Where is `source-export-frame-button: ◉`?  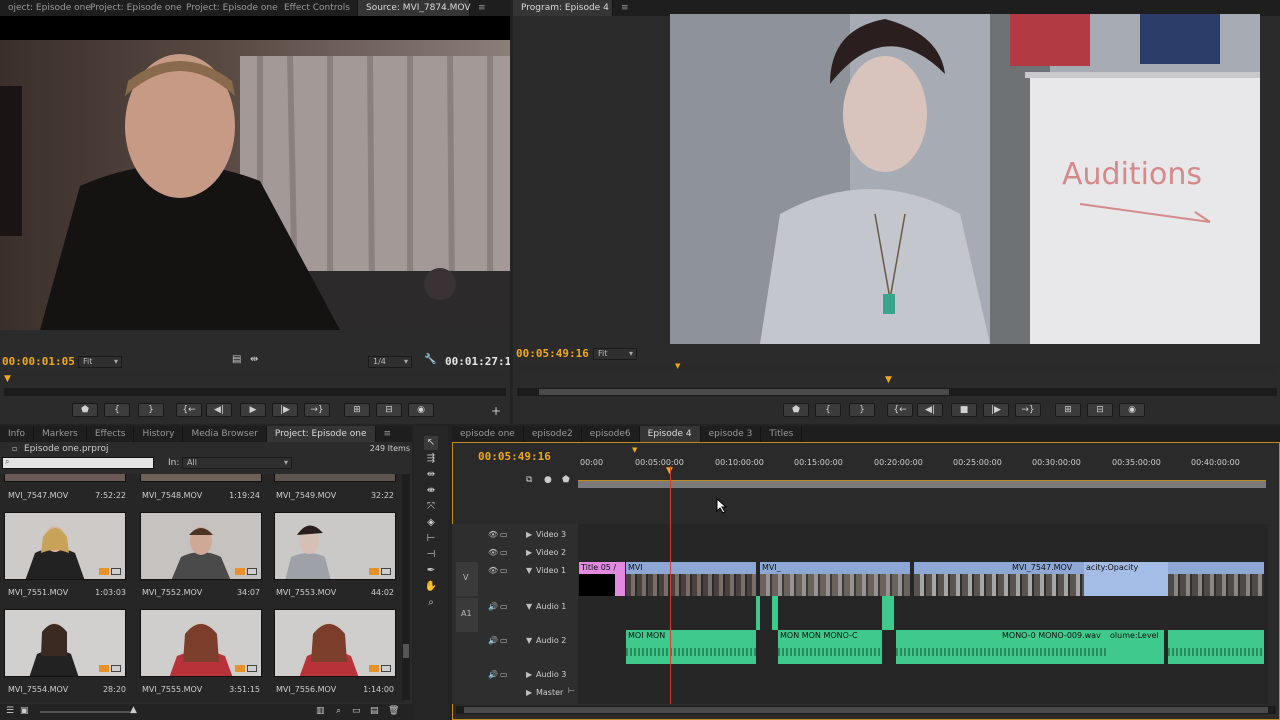 source-export-frame-button: ◉ is located at coordinates (421, 410).